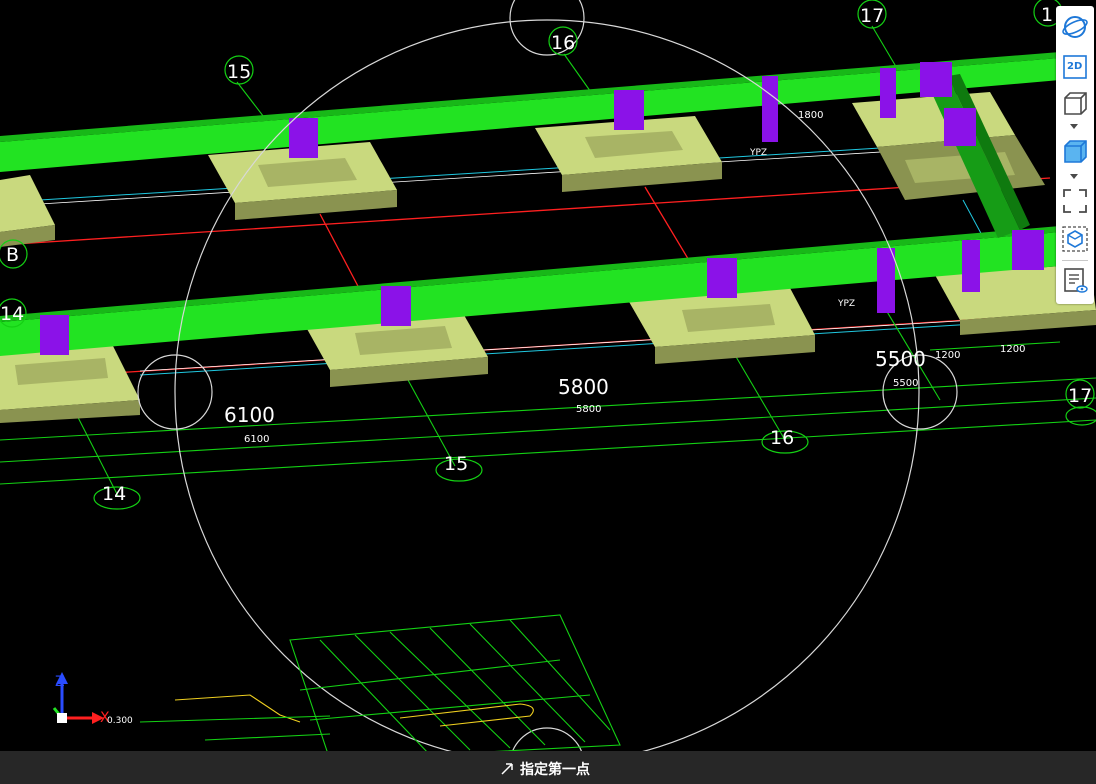  I want to click on 2d-view-label: 2D, so click(1075, 66).